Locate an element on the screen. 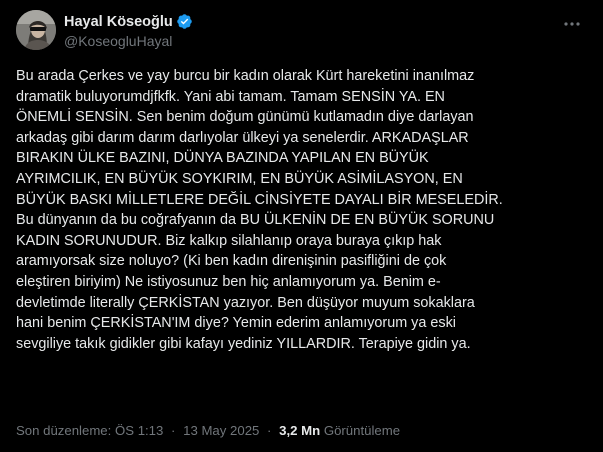 This screenshot has width=603, height=452. avatar is located at coordinates (36, 30).